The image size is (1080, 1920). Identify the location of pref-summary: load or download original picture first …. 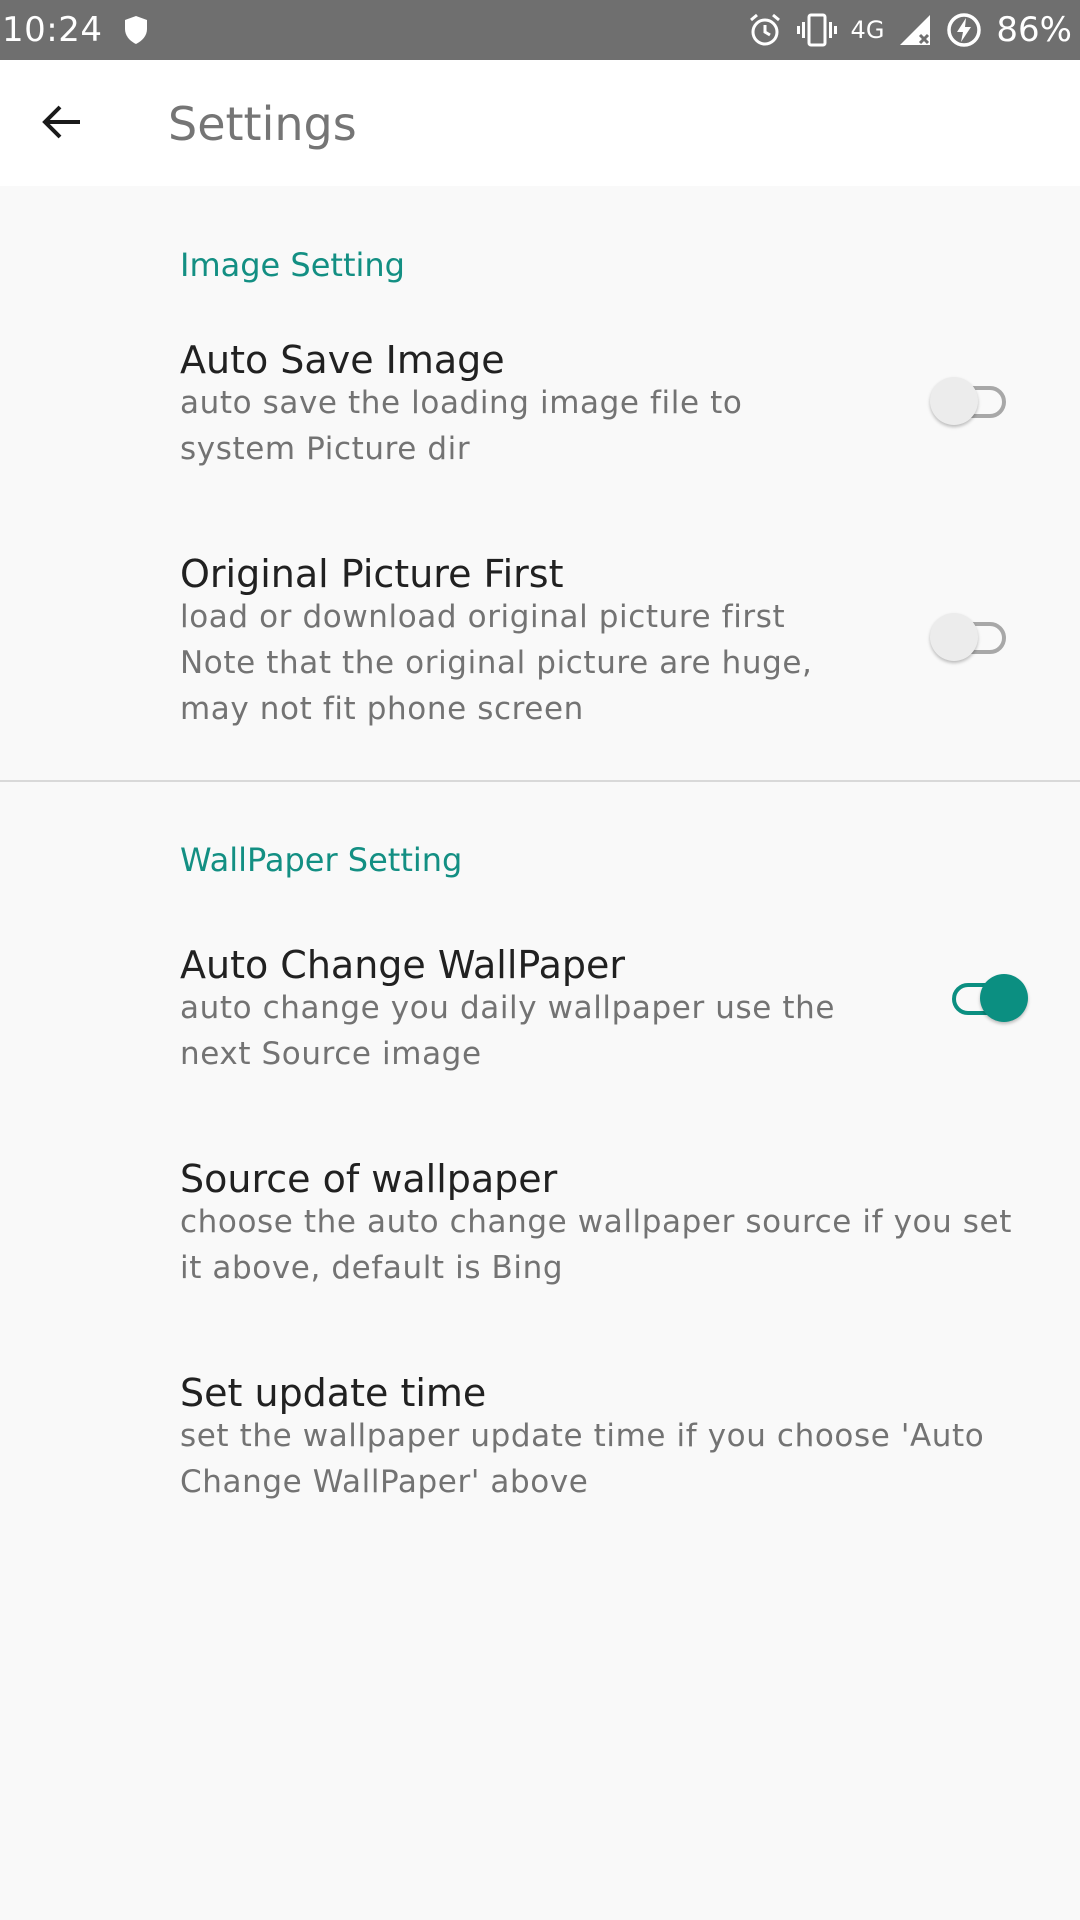
(496, 663).